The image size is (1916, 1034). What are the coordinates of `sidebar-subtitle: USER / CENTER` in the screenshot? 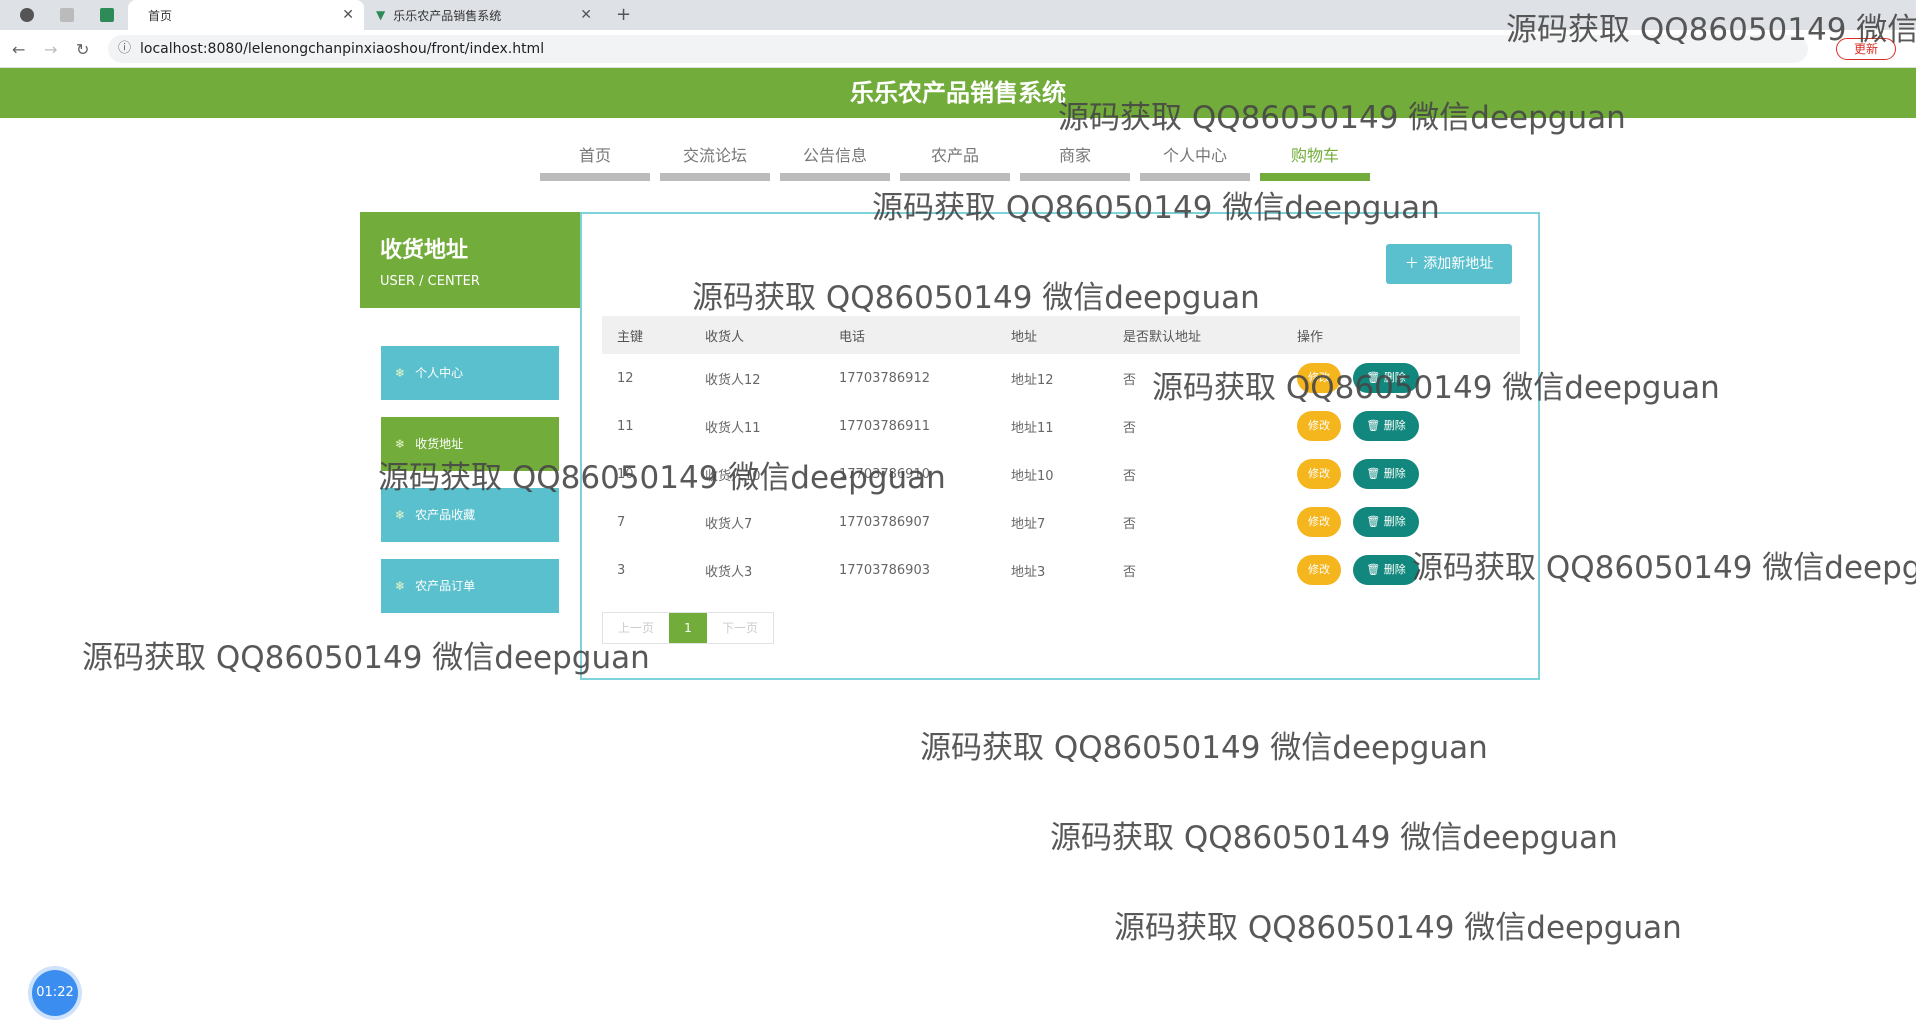 It's located at (430, 281).